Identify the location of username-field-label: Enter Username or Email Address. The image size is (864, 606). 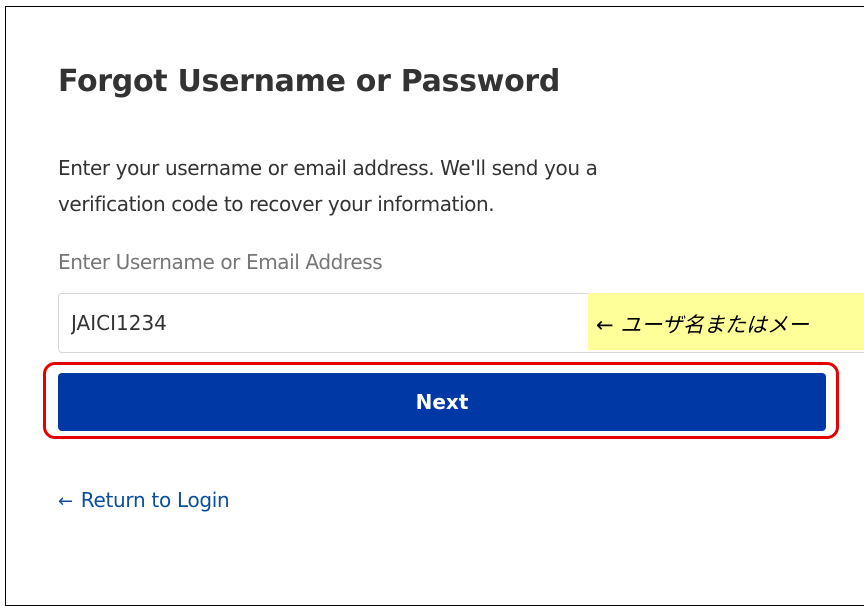
(220, 262).